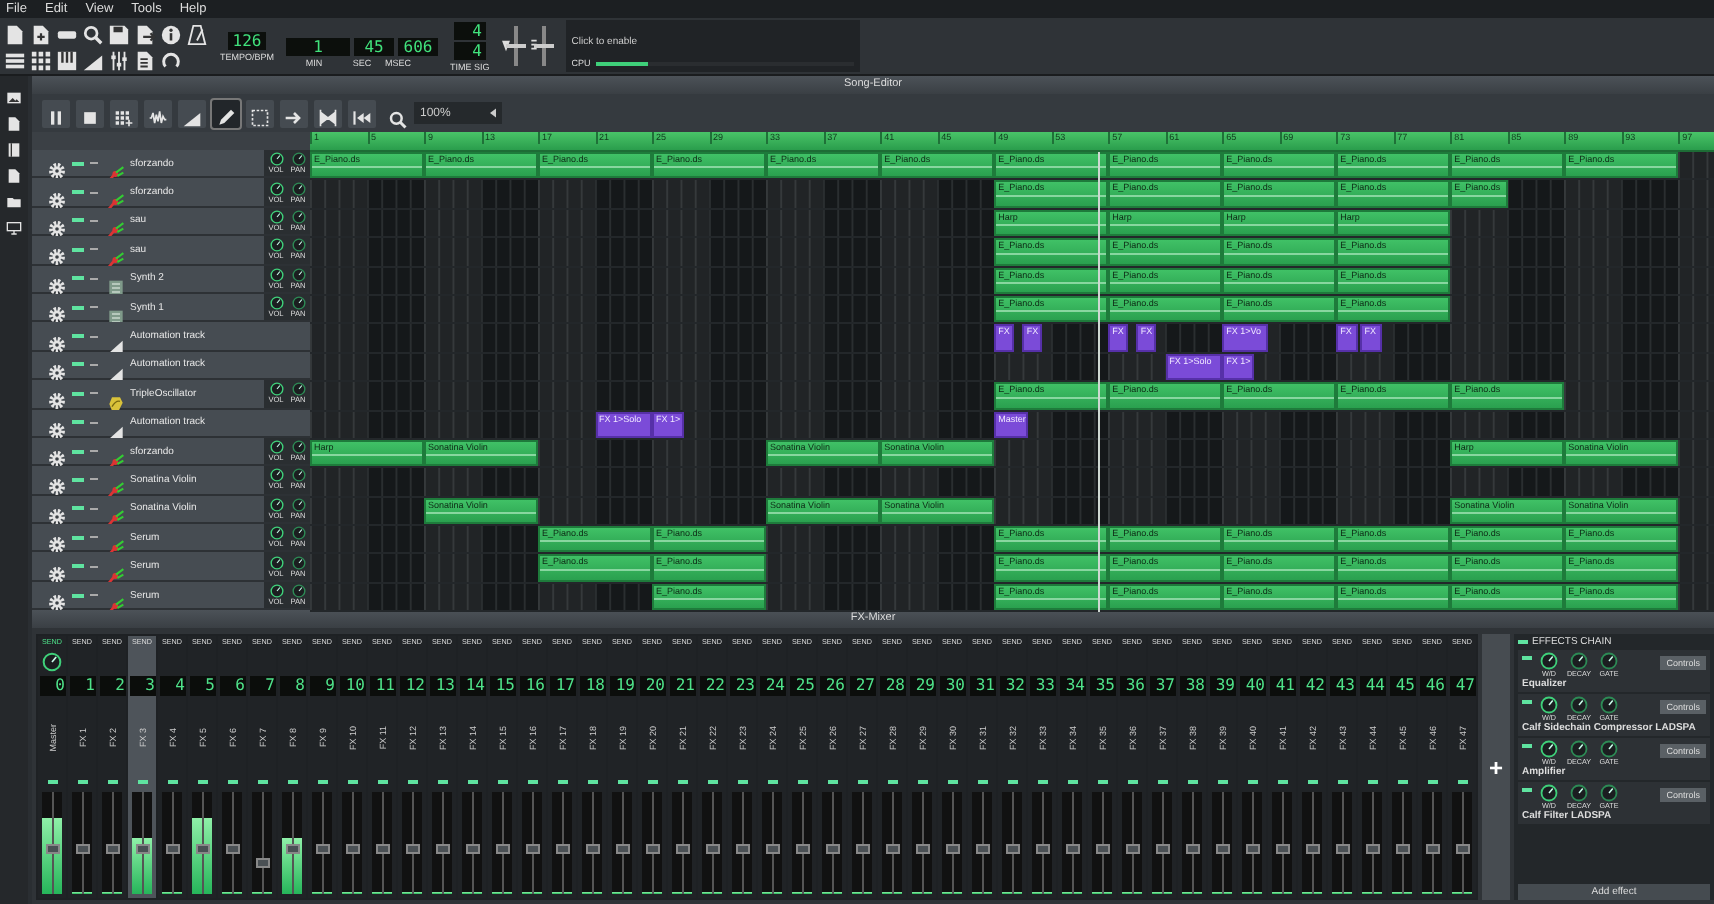  Describe the element at coordinates (226, 113) in the screenshot. I see `draw-tool-button` at that location.